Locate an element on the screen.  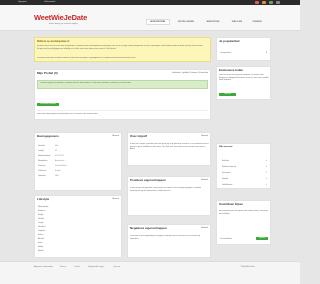
sidebar-link-geblokkeerd: Geblokkeerd is located at coordinates (227, 185).